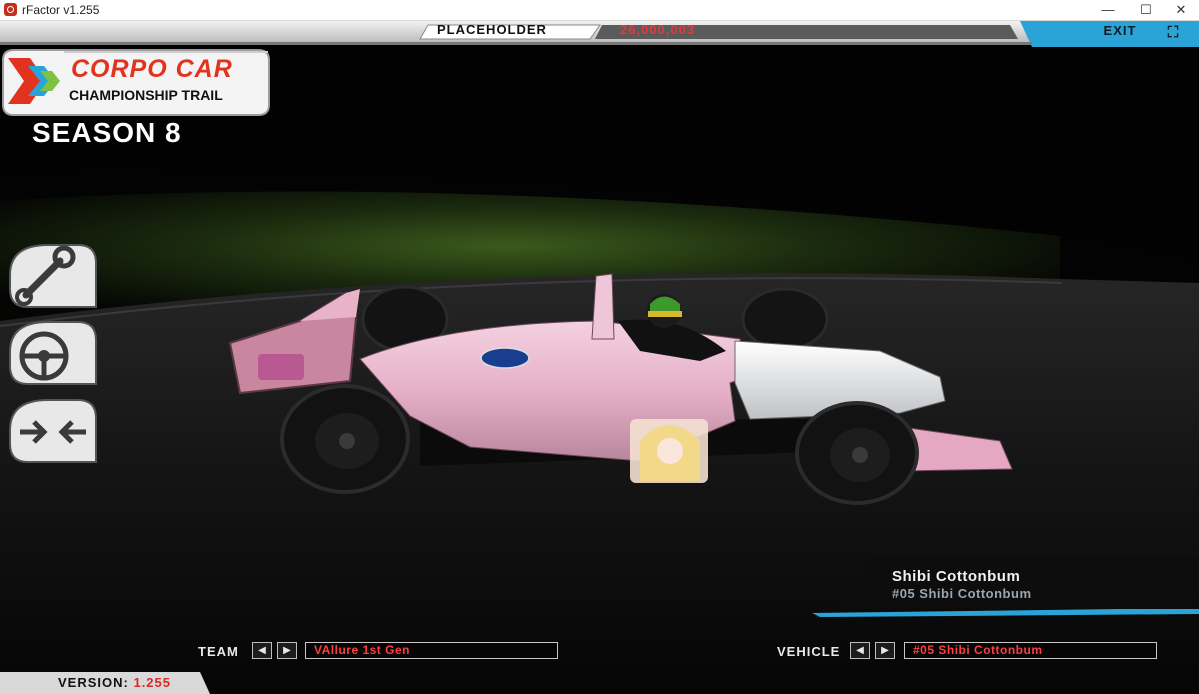  I want to click on driving-options-button, so click(53, 353).